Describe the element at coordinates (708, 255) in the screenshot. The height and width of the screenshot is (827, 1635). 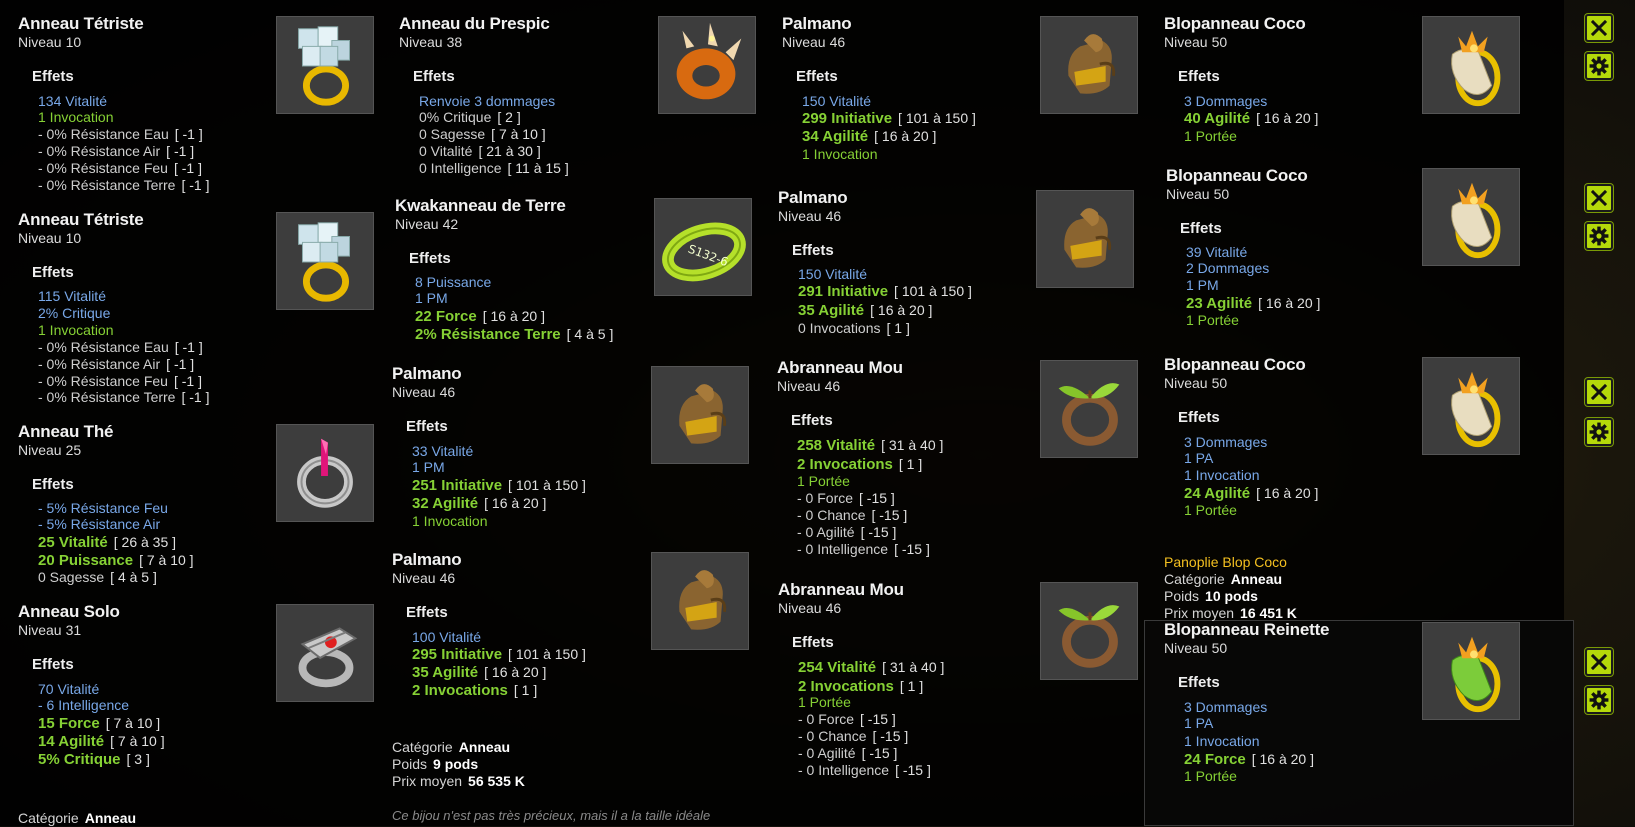
I see `svg-text: S132-6` at that location.